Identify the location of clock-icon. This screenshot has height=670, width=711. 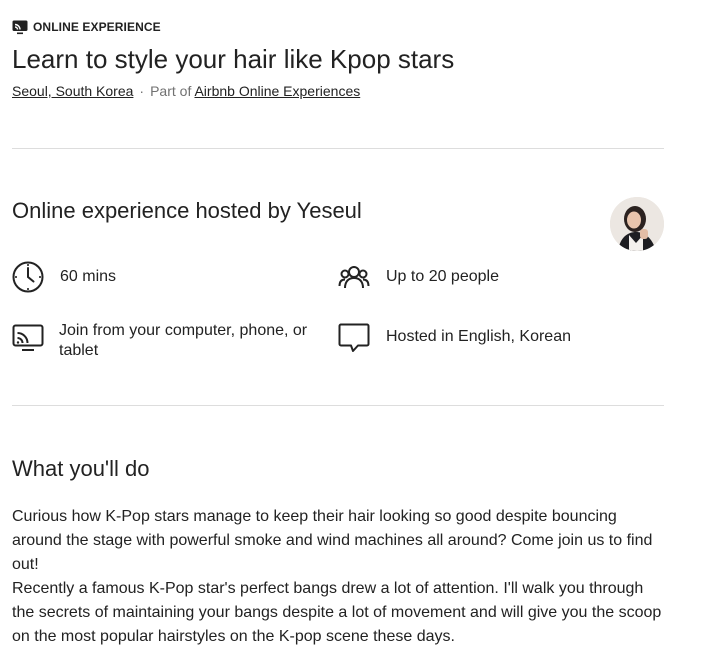
(28, 277).